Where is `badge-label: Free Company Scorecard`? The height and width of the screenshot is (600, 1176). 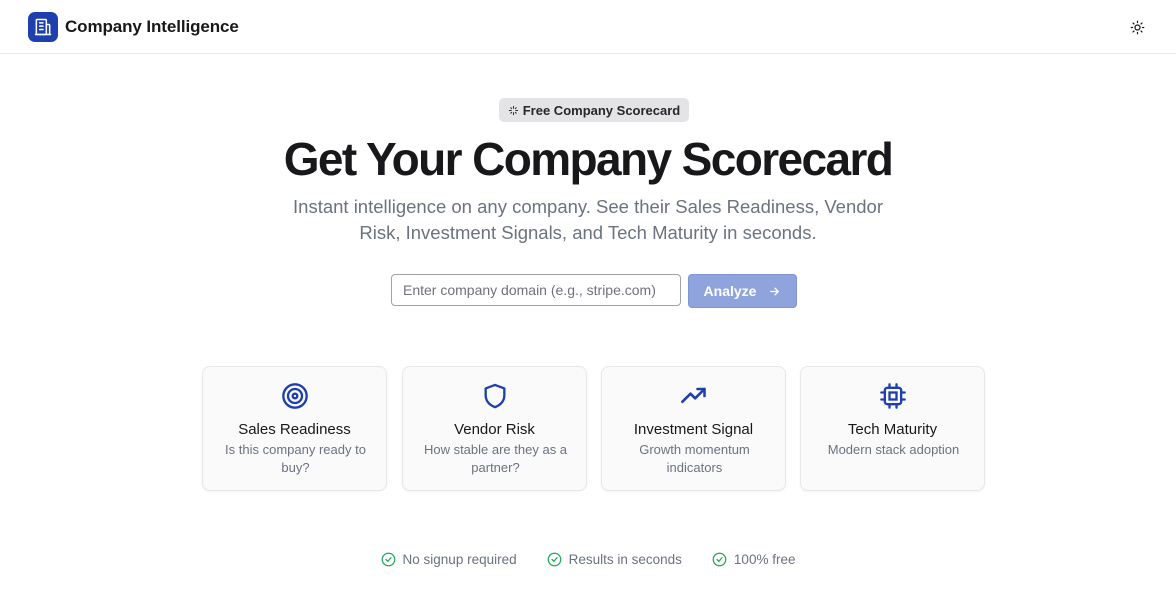
badge-label: Free Company Scorecard is located at coordinates (601, 110).